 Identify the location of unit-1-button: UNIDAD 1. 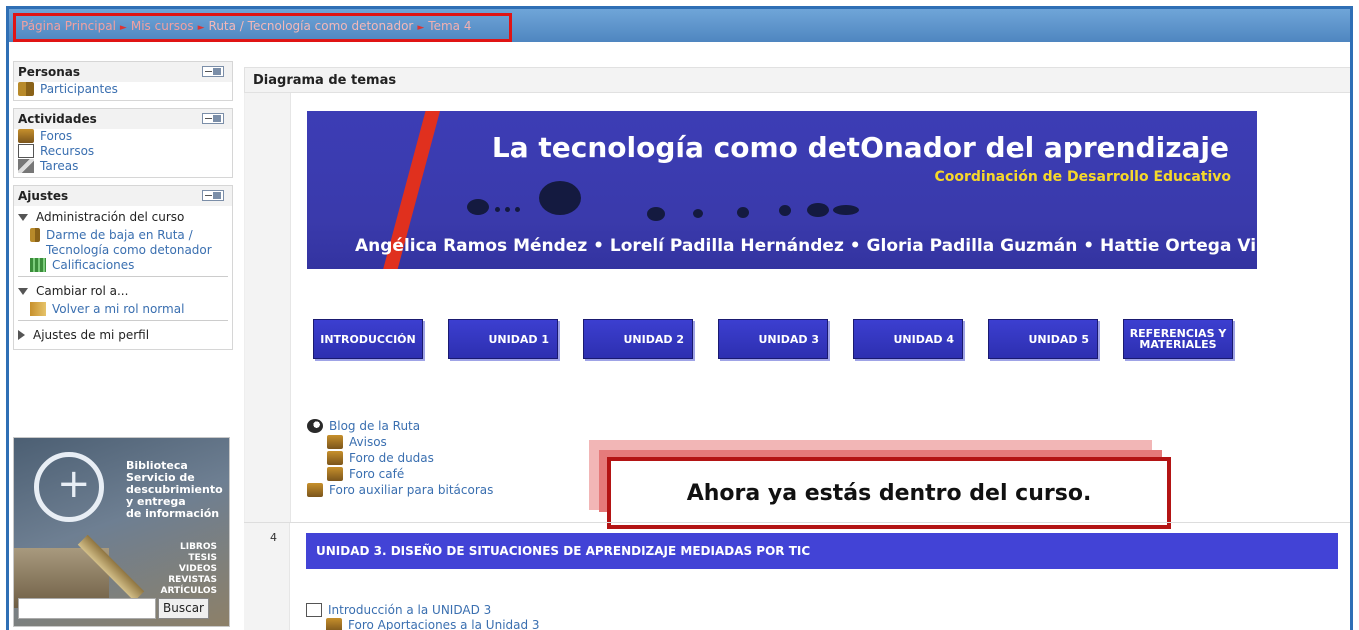
(503, 339).